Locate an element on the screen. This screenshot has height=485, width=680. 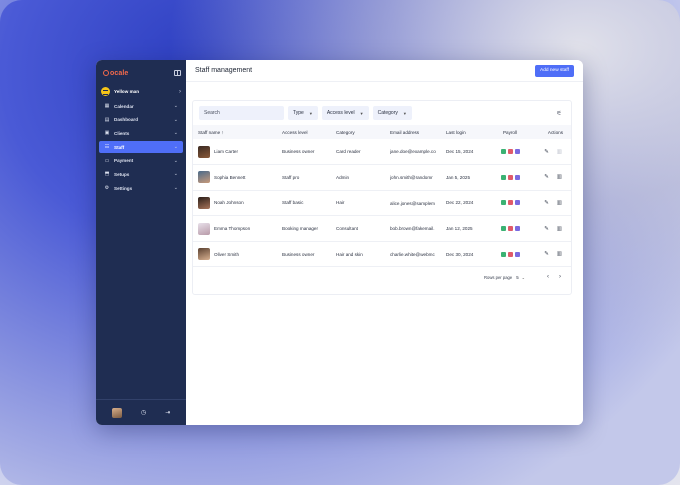
filter-bar: Type ▼ Access level ▼ Category ▼ ⚟ is located at coordinates (382, 113).